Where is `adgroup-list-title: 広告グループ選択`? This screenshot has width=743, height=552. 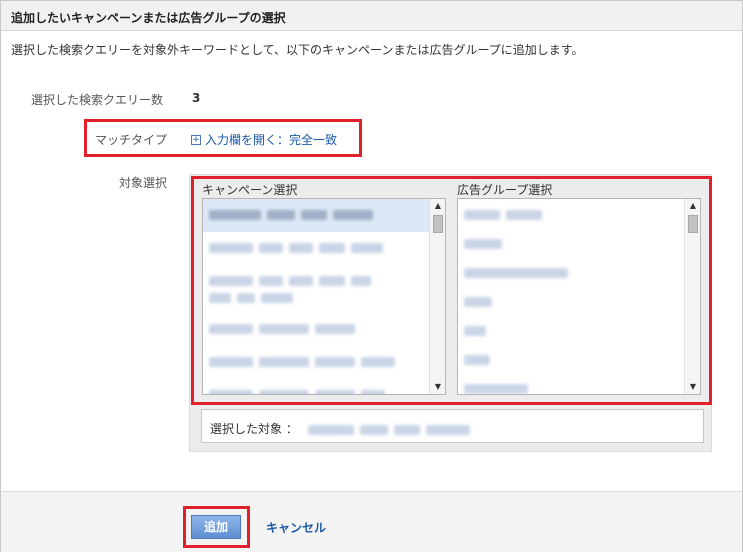 adgroup-list-title: 広告グループ選択 is located at coordinates (505, 190).